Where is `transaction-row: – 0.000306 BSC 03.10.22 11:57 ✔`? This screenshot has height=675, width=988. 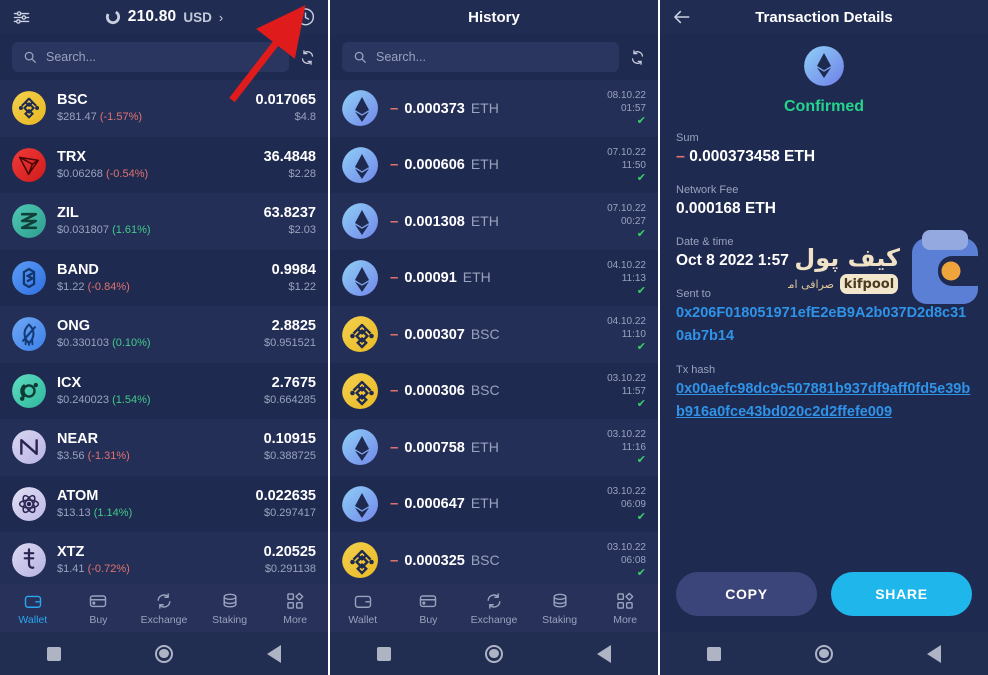 transaction-row: – 0.000306 BSC 03.10.22 11:57 ✔ is located at coordinates (494, 390).